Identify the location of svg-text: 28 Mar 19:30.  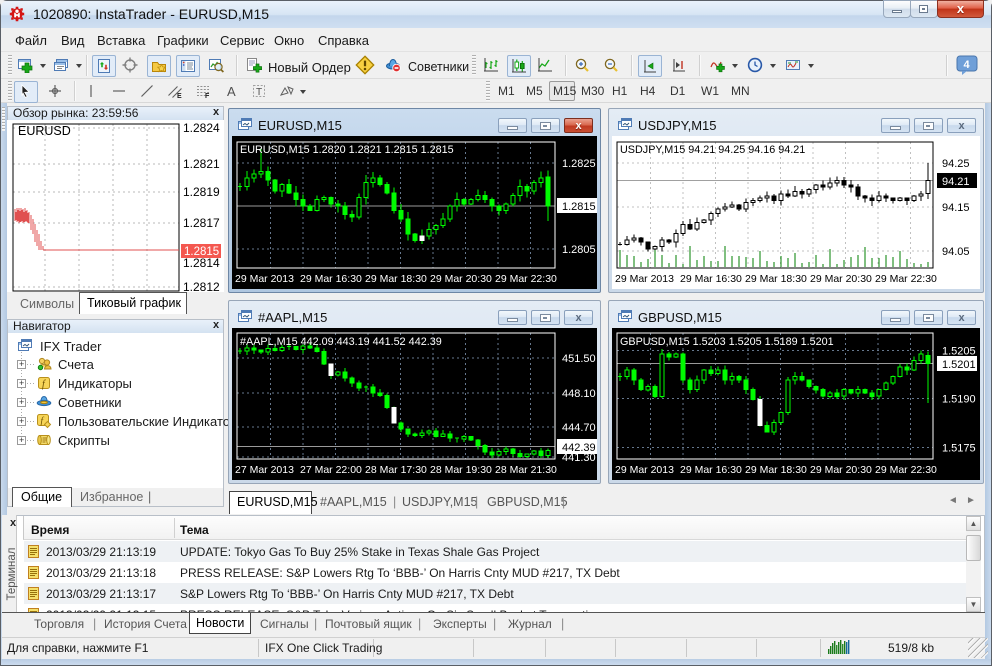
(461, 470).